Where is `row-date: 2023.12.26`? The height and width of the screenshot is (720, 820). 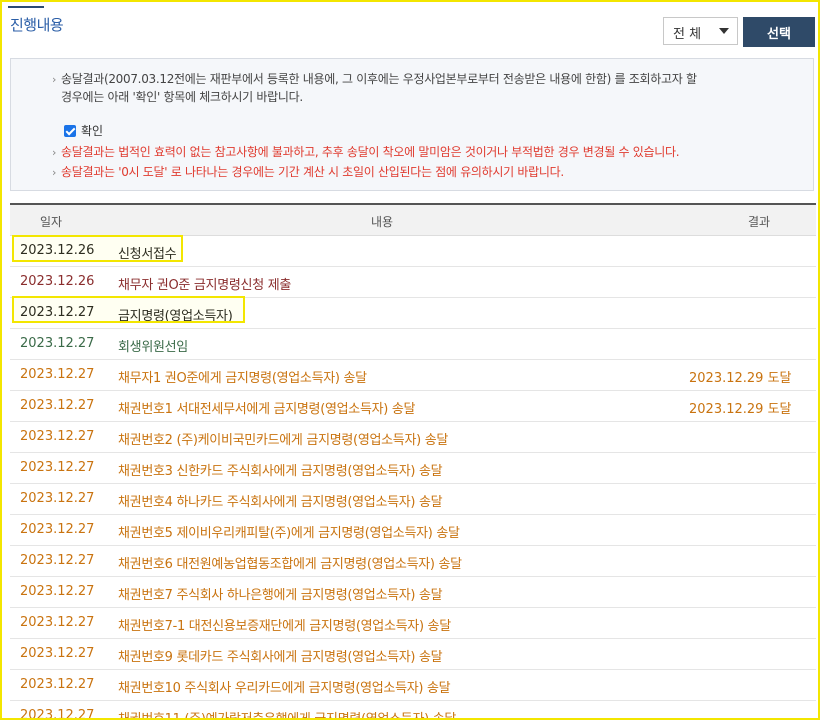
row-date: 2023.12.26 is located at coordinates (57, 281).